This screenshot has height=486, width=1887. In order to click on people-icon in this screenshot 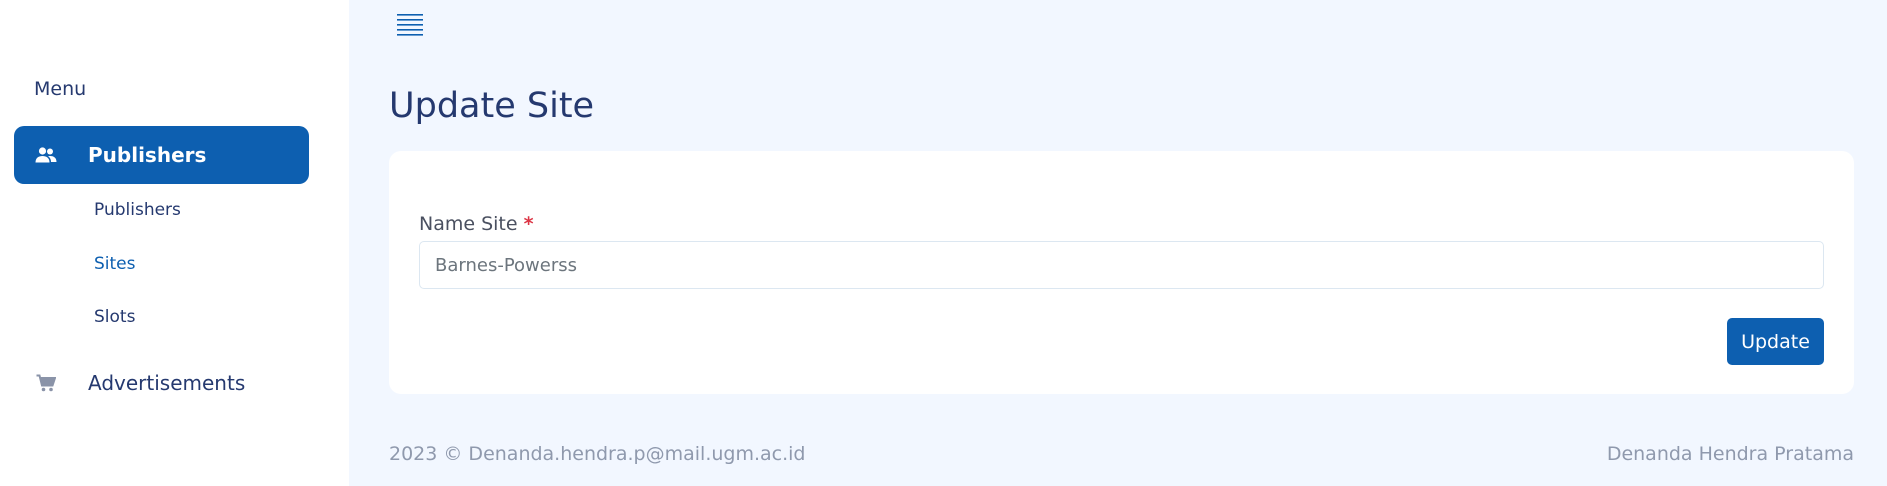, I will do `click(46, 155)`.